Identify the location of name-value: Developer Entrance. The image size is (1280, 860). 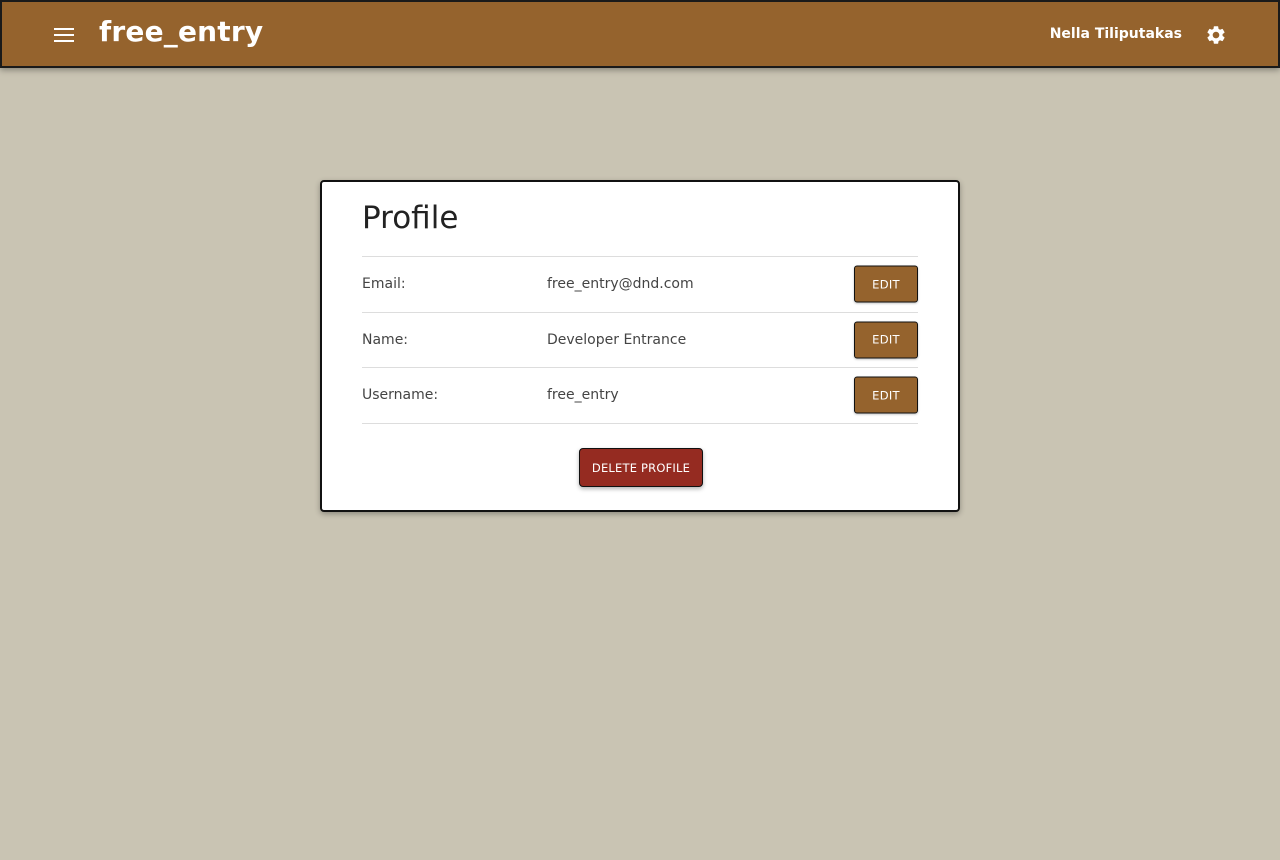
(617, 339).